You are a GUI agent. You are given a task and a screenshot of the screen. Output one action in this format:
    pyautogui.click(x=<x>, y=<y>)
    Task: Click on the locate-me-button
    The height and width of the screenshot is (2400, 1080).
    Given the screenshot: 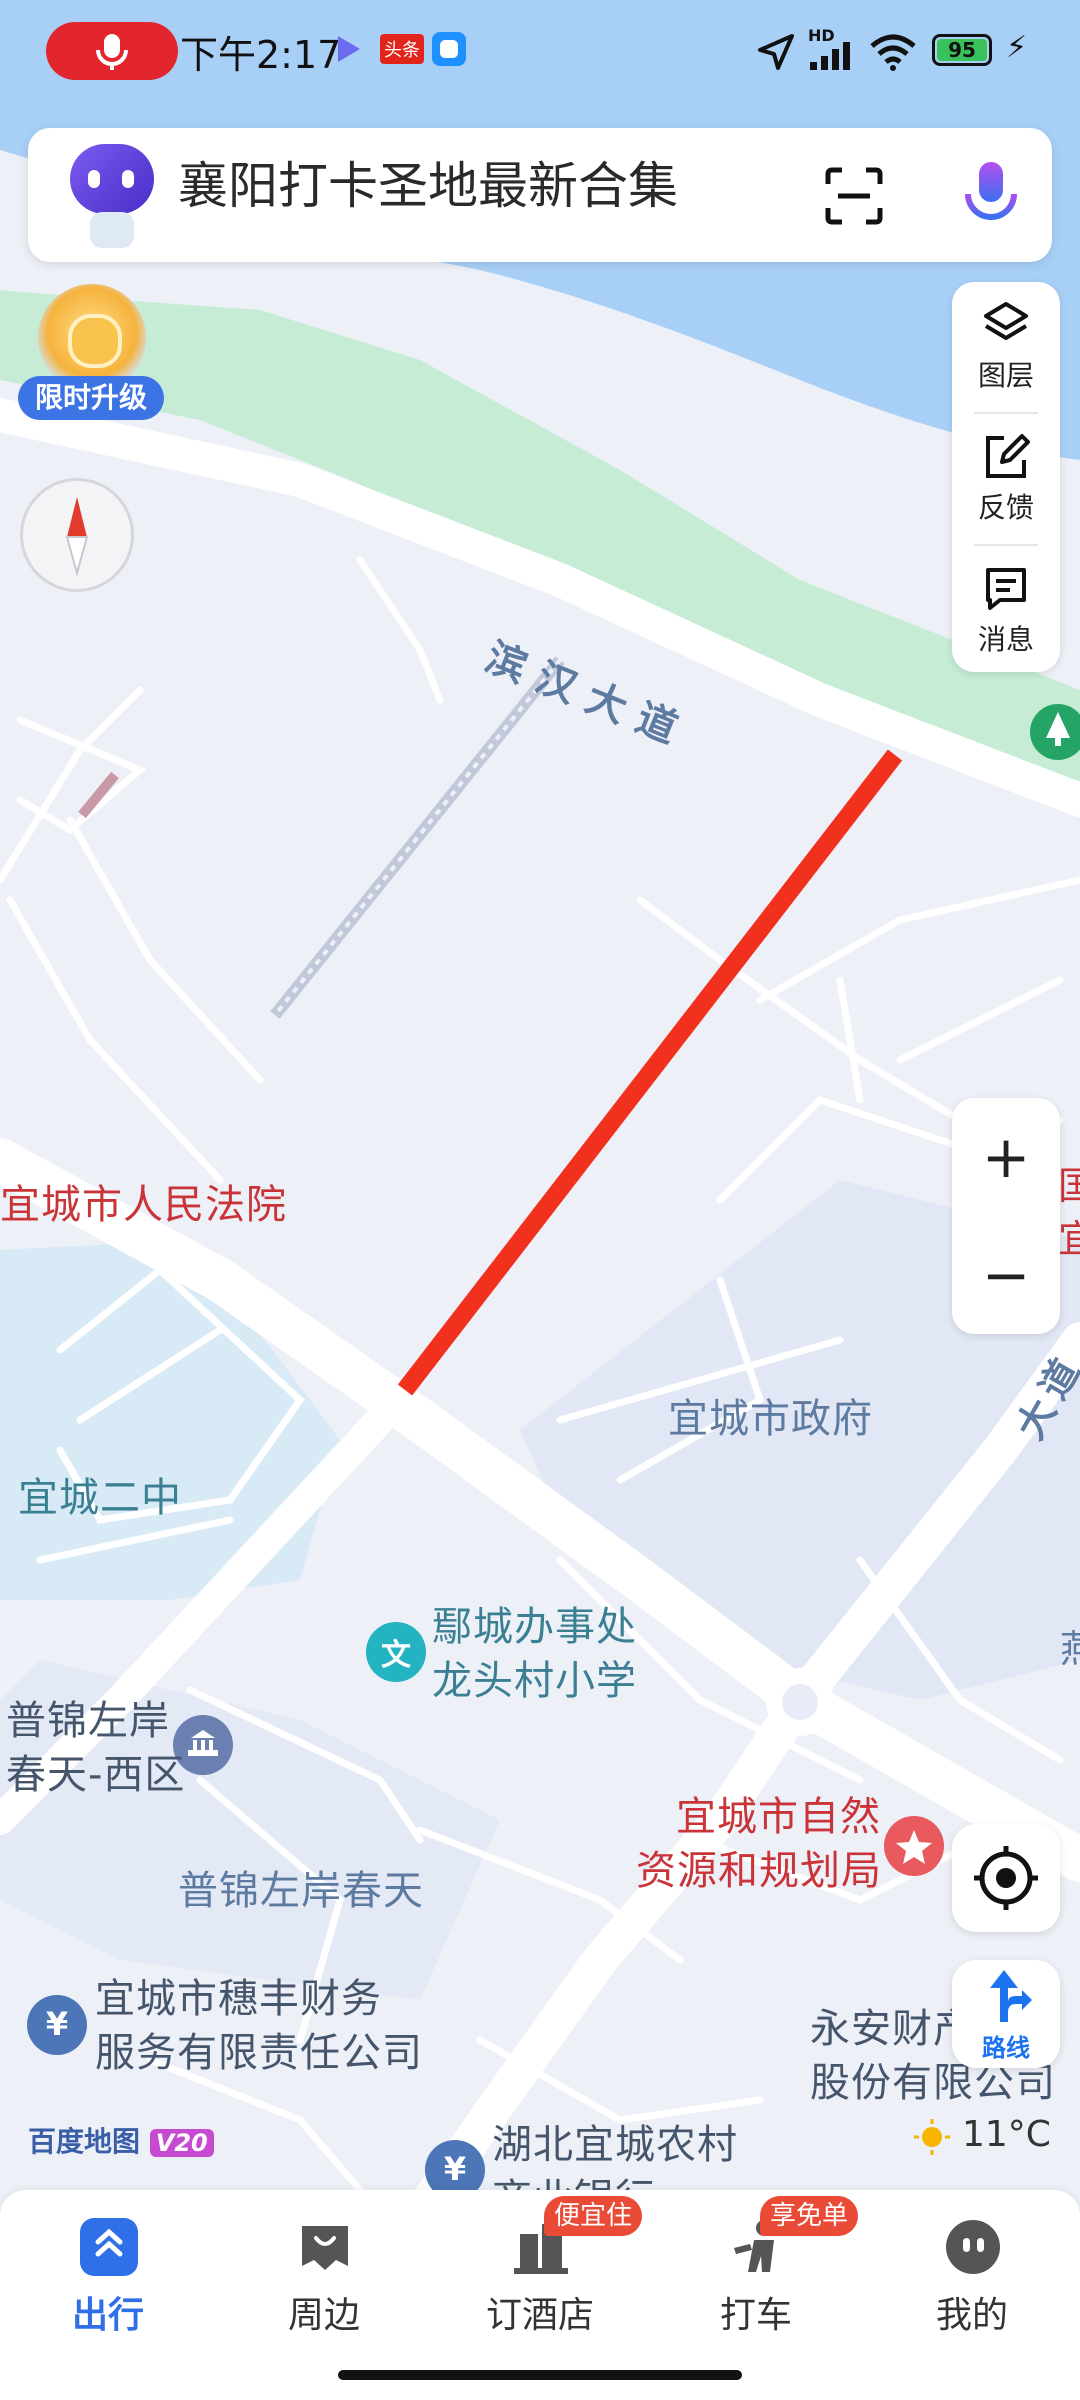 What is the action you would take?
    pyautogui.click(x=1006, y=1878)
    